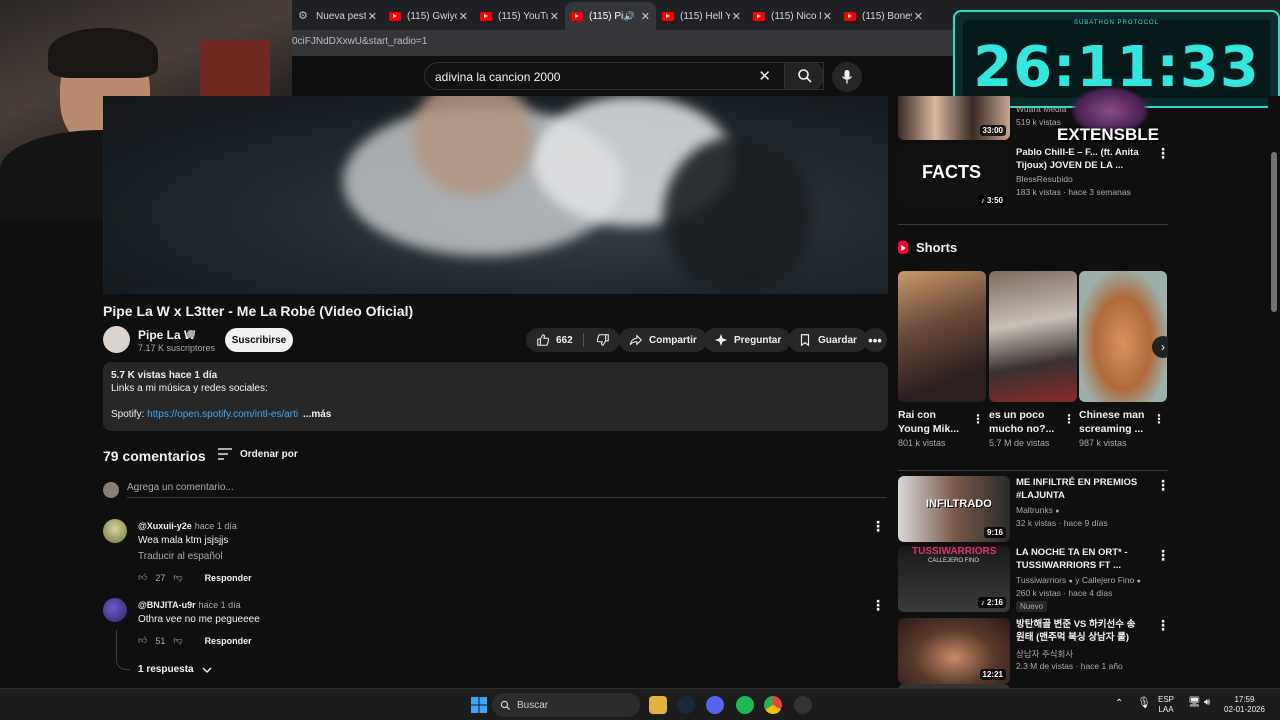 This screenshot has height=720, width=1280. What do you see at coordinates (180, 556) in the screenshot?
I see `translate-link: Traducir al español` at bounding box center [180, 556].